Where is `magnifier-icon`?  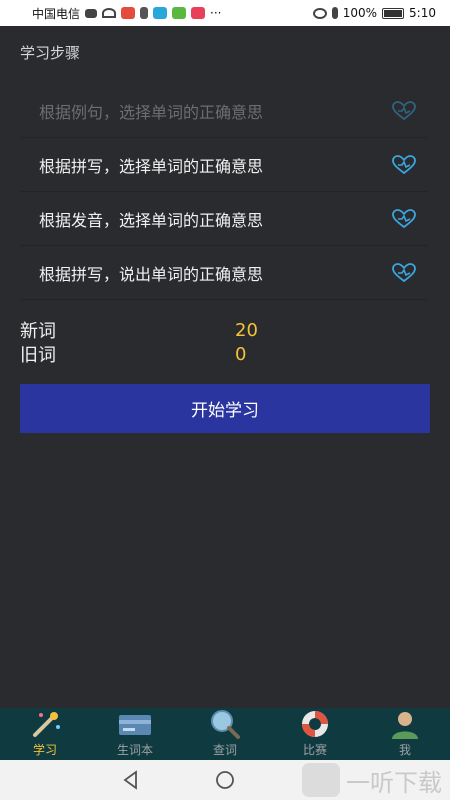 magnifier-icon is located at coordinates (225, 724).